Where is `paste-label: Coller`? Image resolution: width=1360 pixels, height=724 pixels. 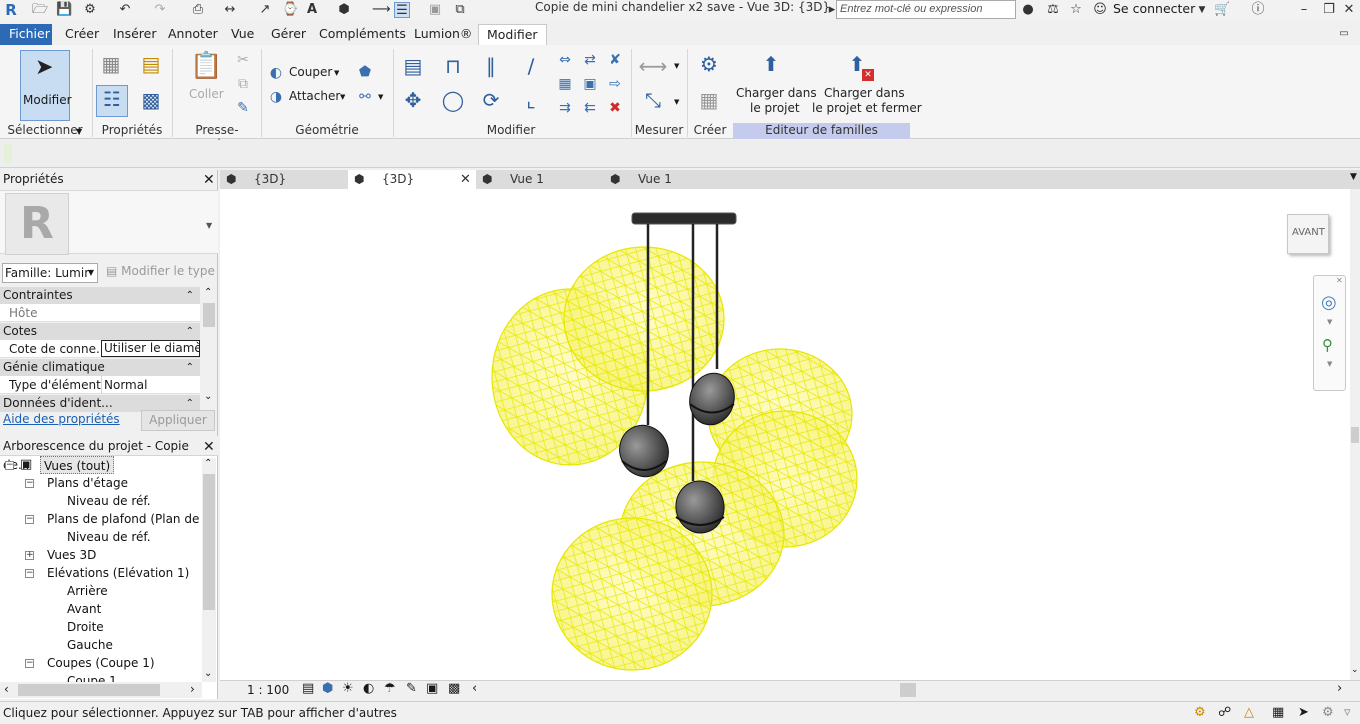
paste-label: Coller is located at coordinates (206, 94).